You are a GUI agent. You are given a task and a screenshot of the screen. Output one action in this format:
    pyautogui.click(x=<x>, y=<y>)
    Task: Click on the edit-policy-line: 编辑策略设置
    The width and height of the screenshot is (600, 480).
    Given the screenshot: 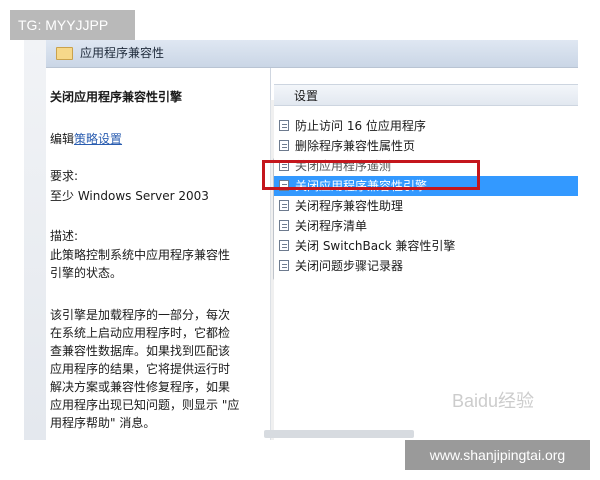 What is the action you would take?
    pyautogui.click(x=86, y=138)
    